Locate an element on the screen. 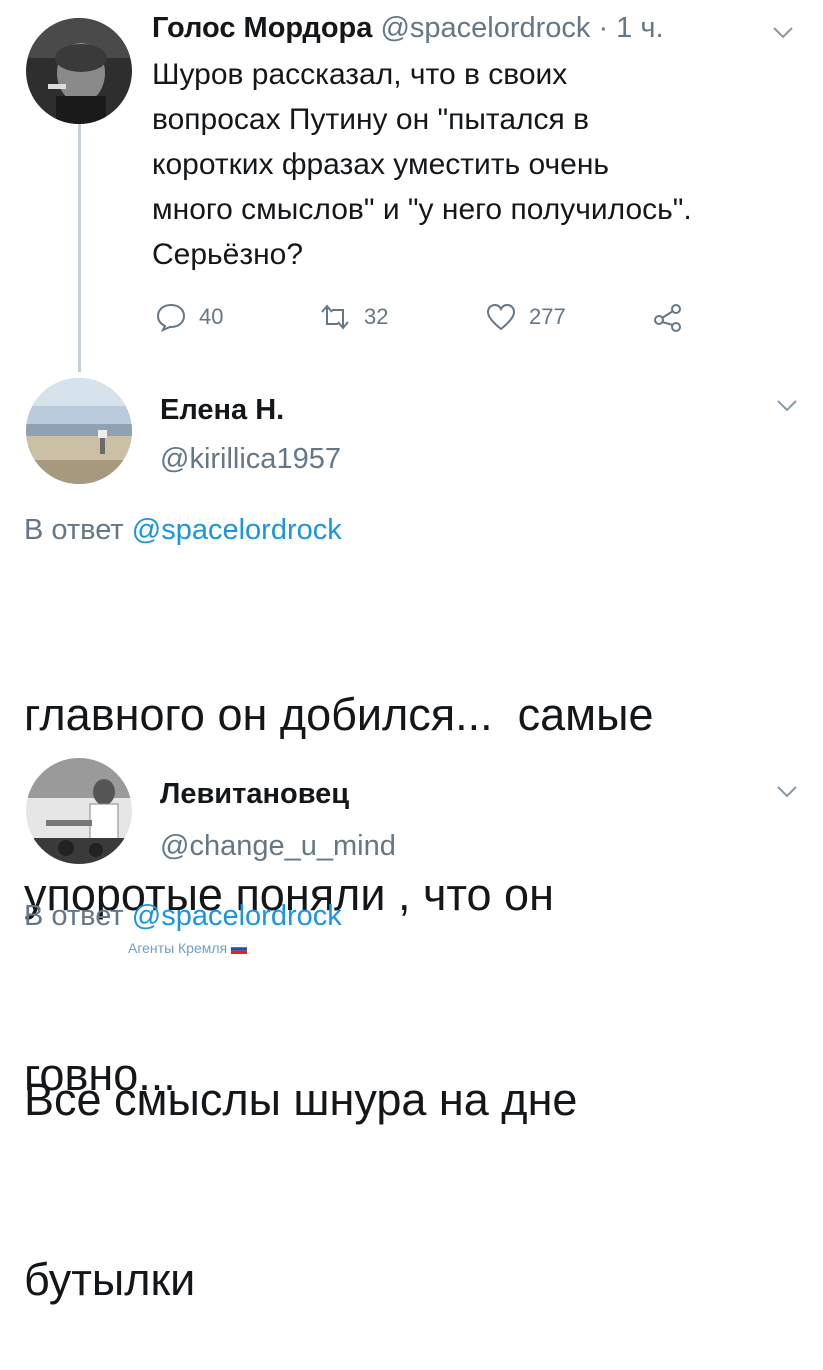  tweet1-text-line: вопросах Путину он "пытался в is located at coordinates (371, 119).